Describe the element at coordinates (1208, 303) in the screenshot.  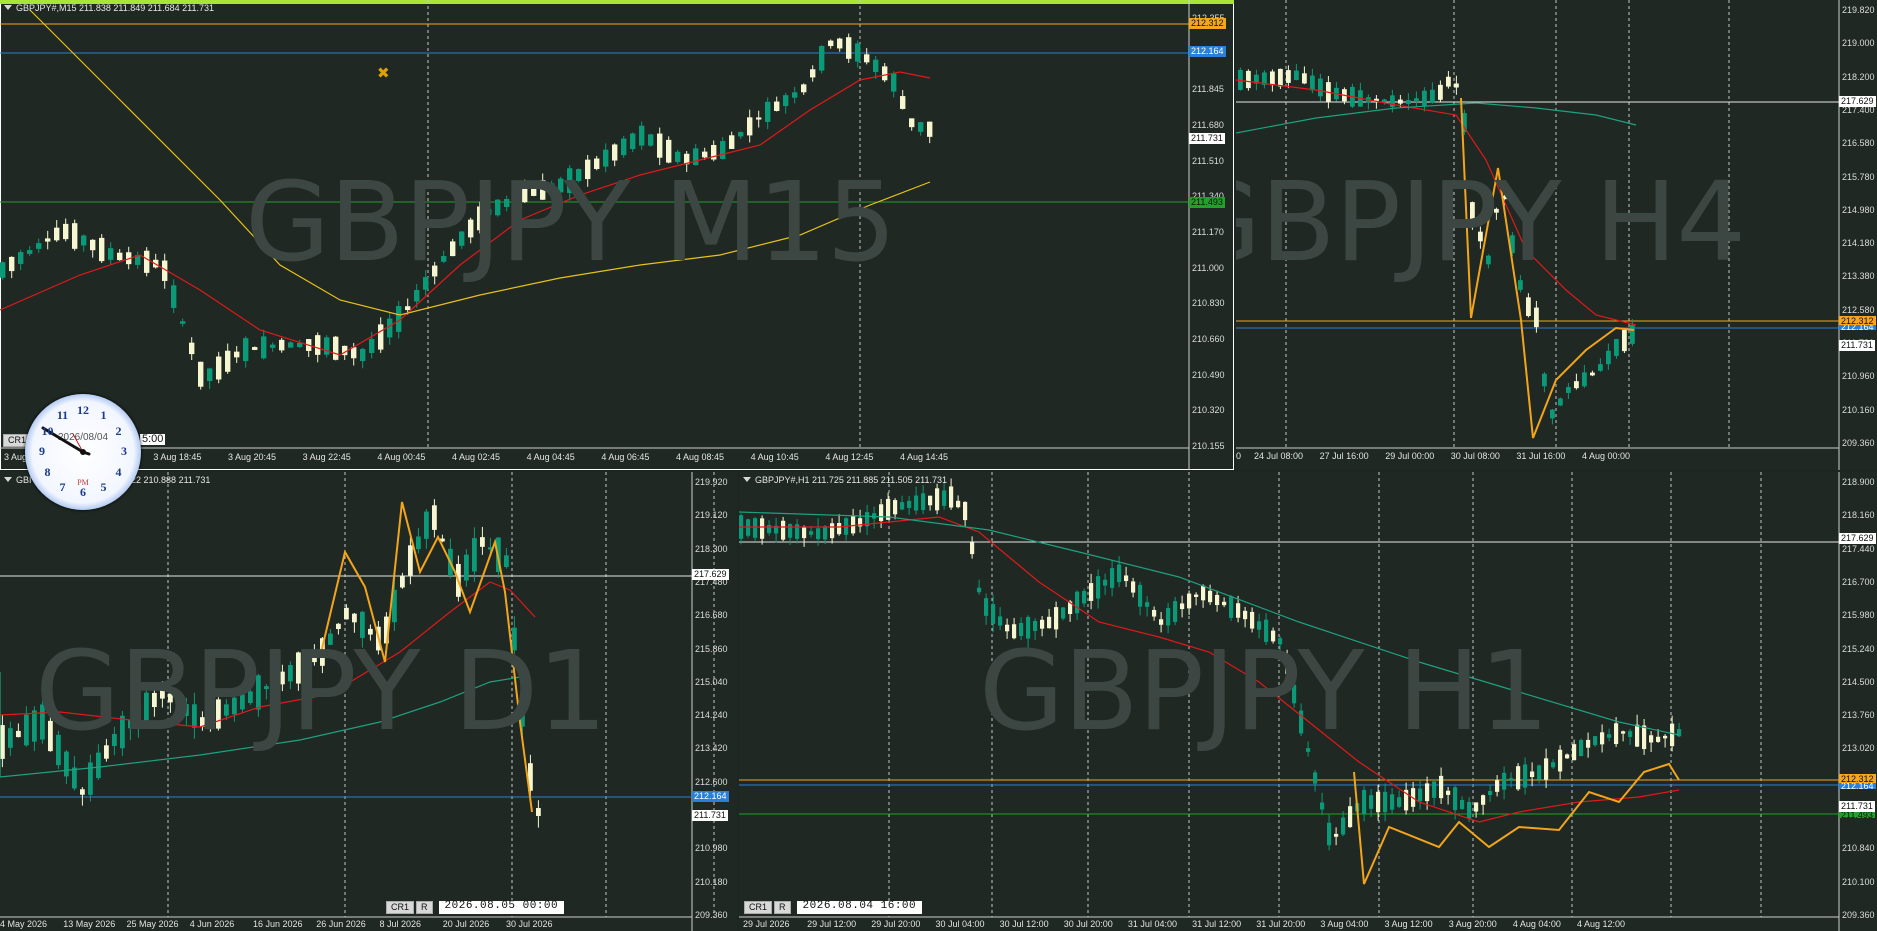
I see `price-tick-label: 210.830` at that location.